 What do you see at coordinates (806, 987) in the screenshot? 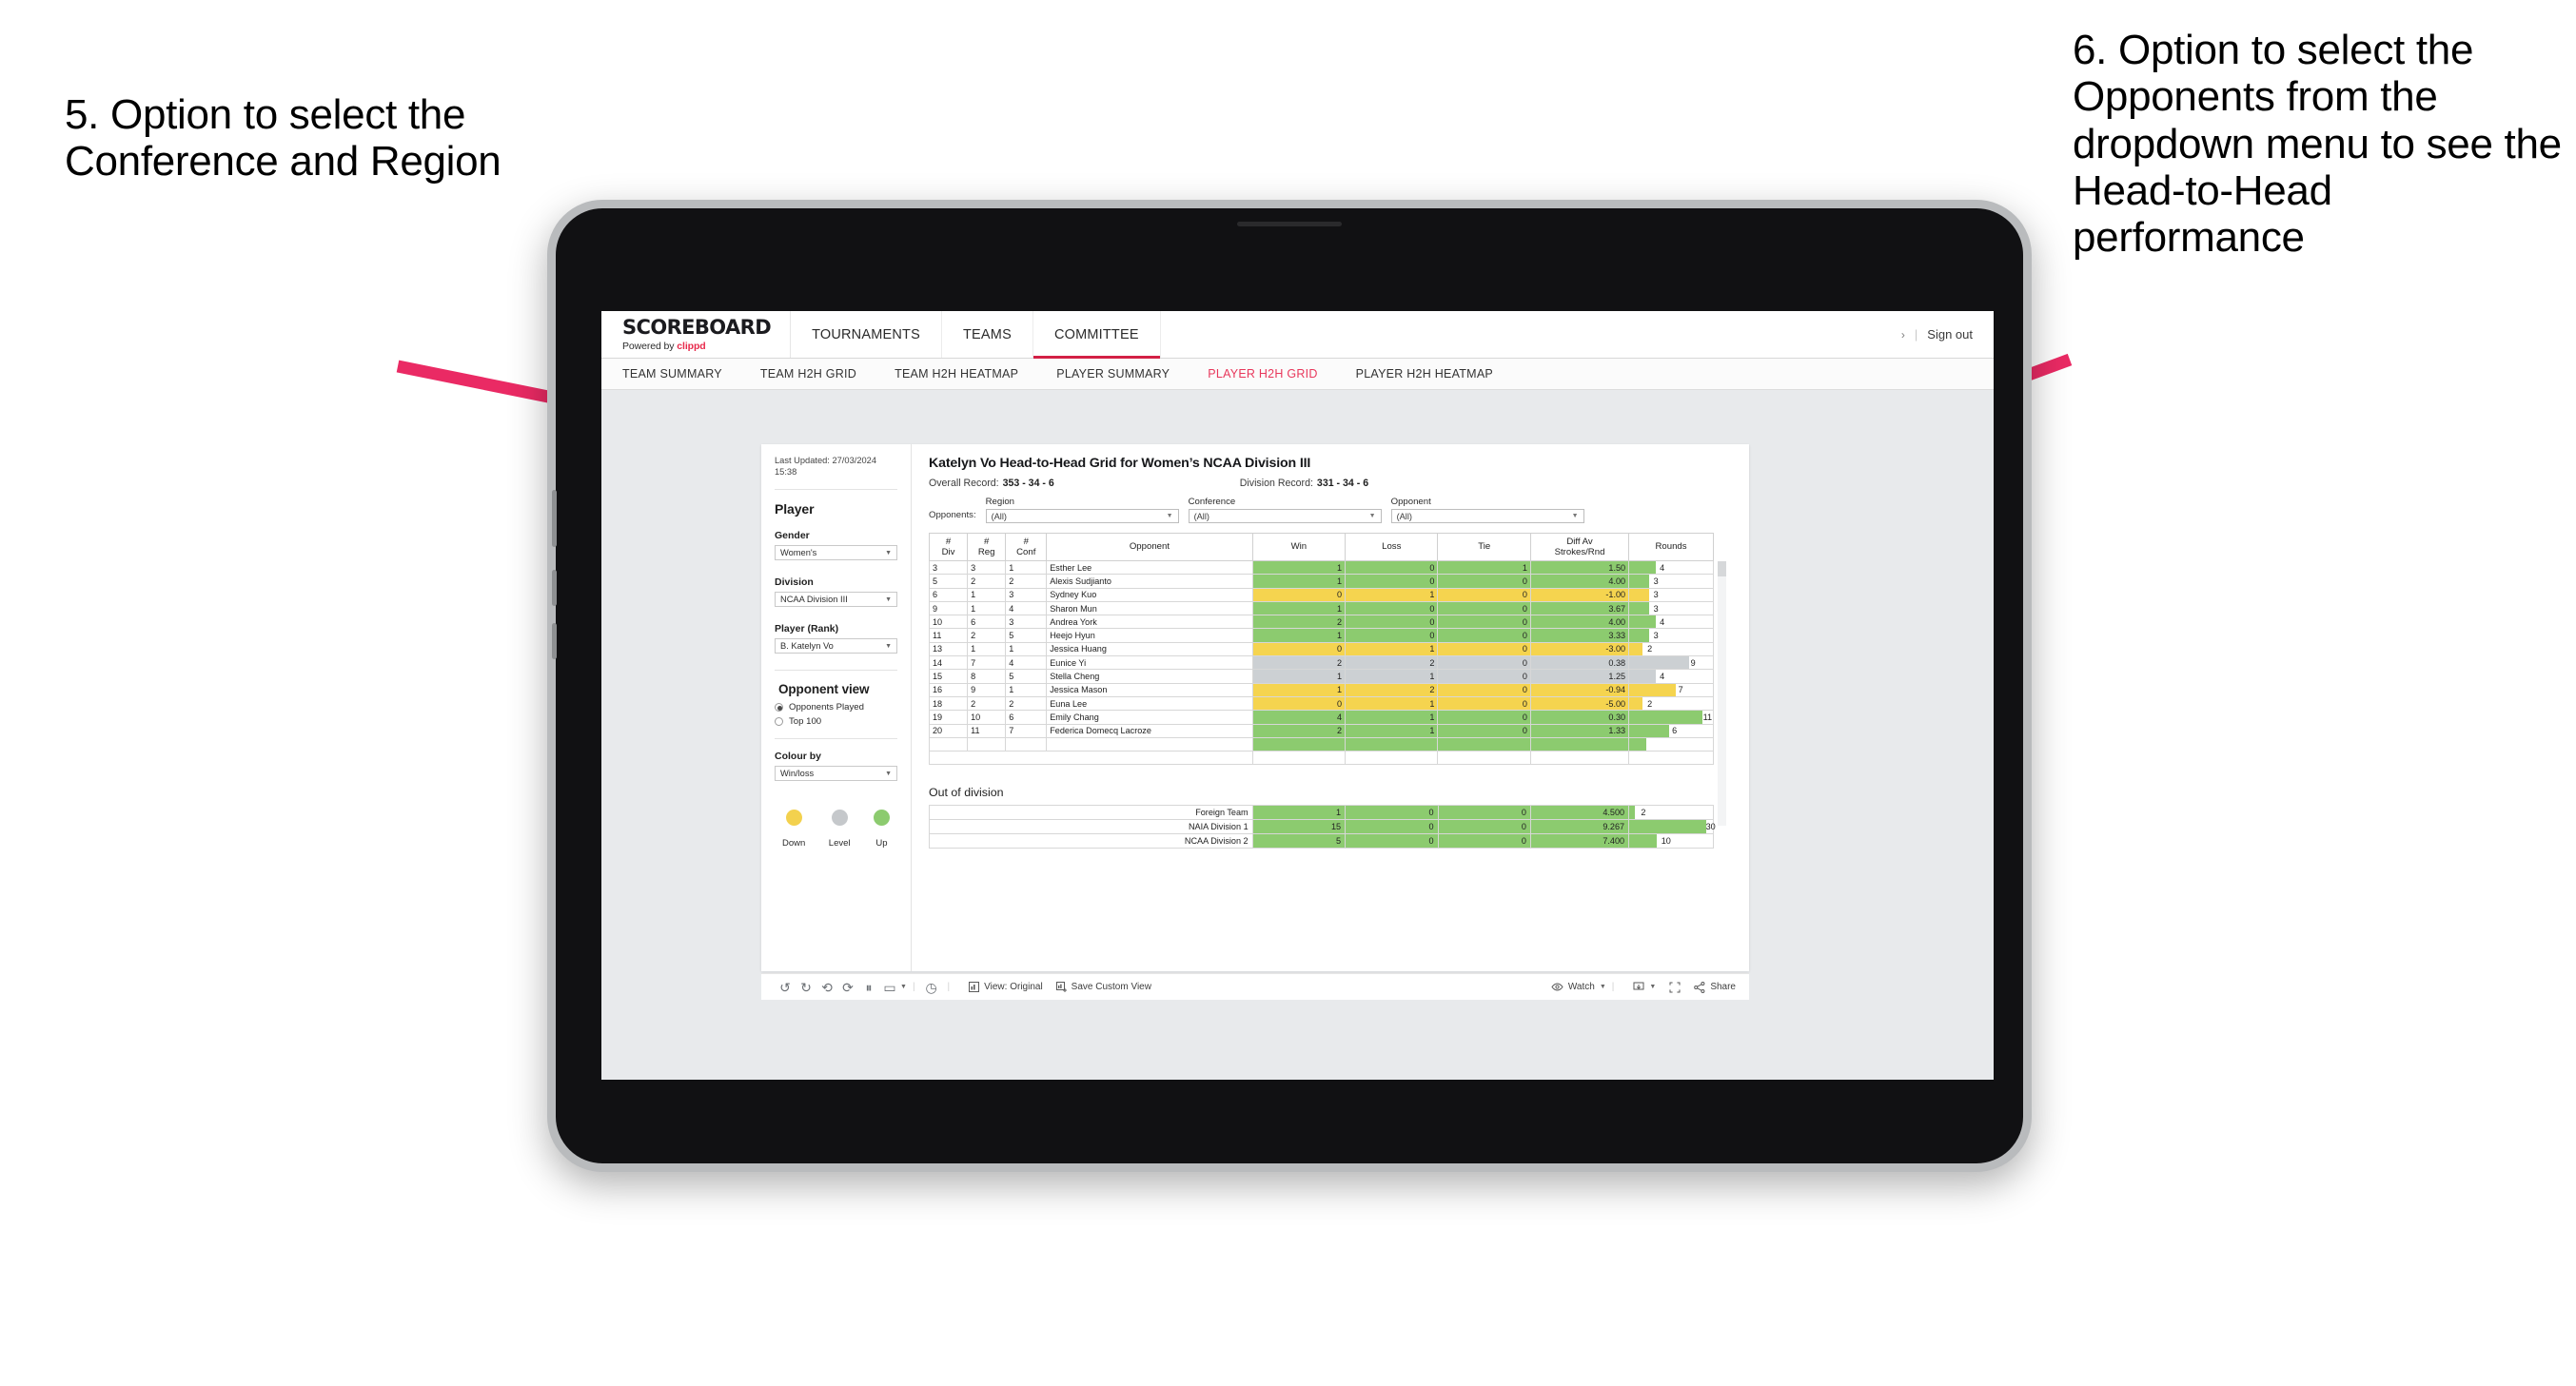
I see `redo-icon: ↻` at bounding box center [806, 987].